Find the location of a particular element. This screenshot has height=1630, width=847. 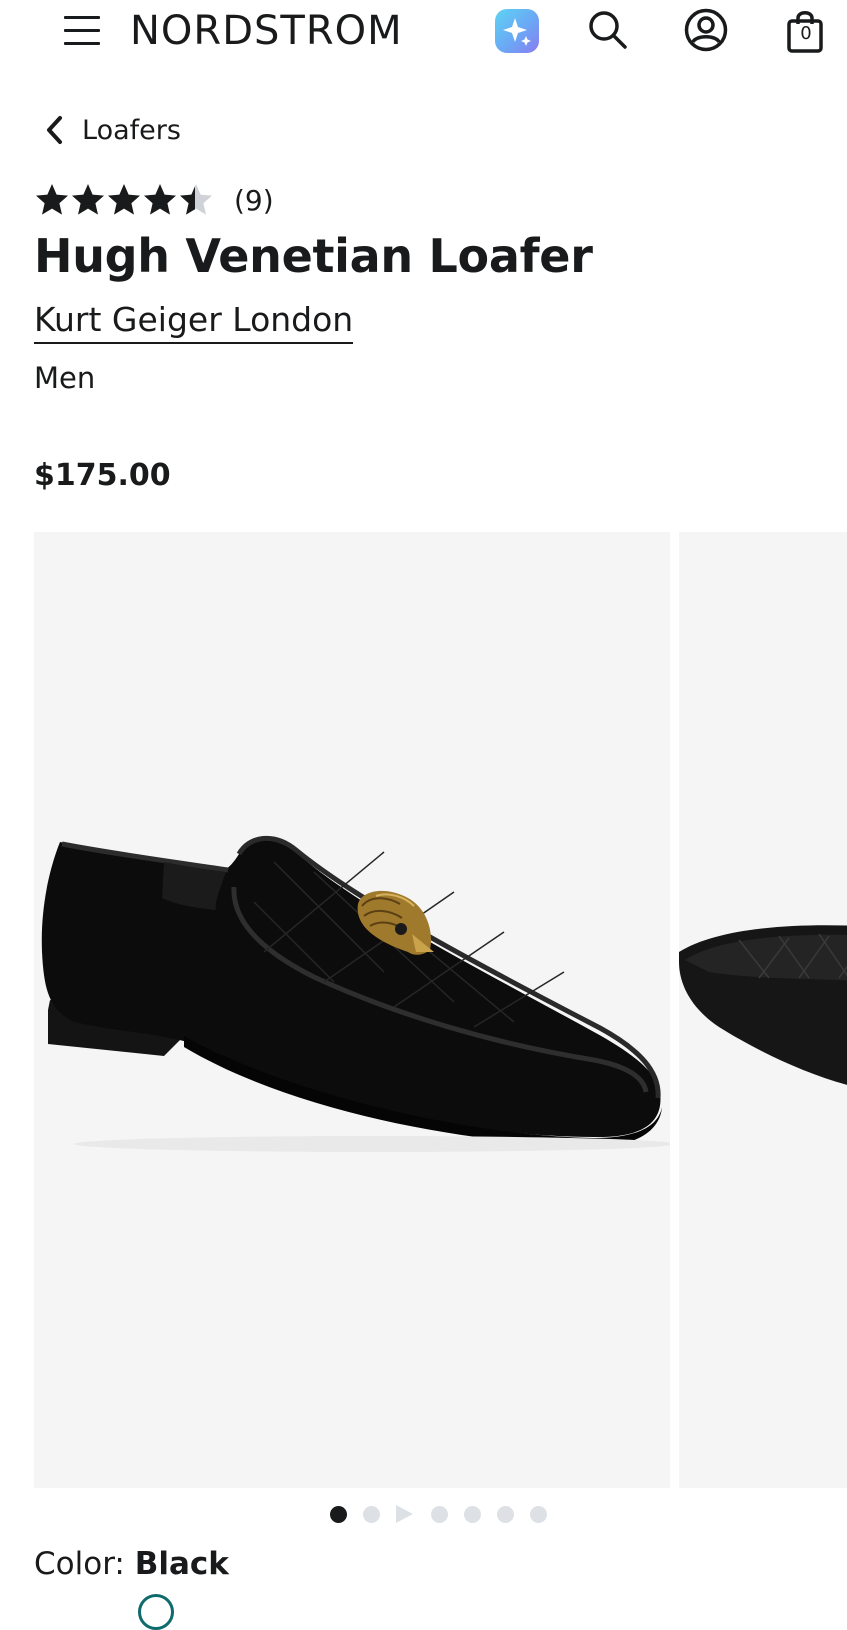

top-header: NORDSTROM 0 is located at coordinates (423, 32).